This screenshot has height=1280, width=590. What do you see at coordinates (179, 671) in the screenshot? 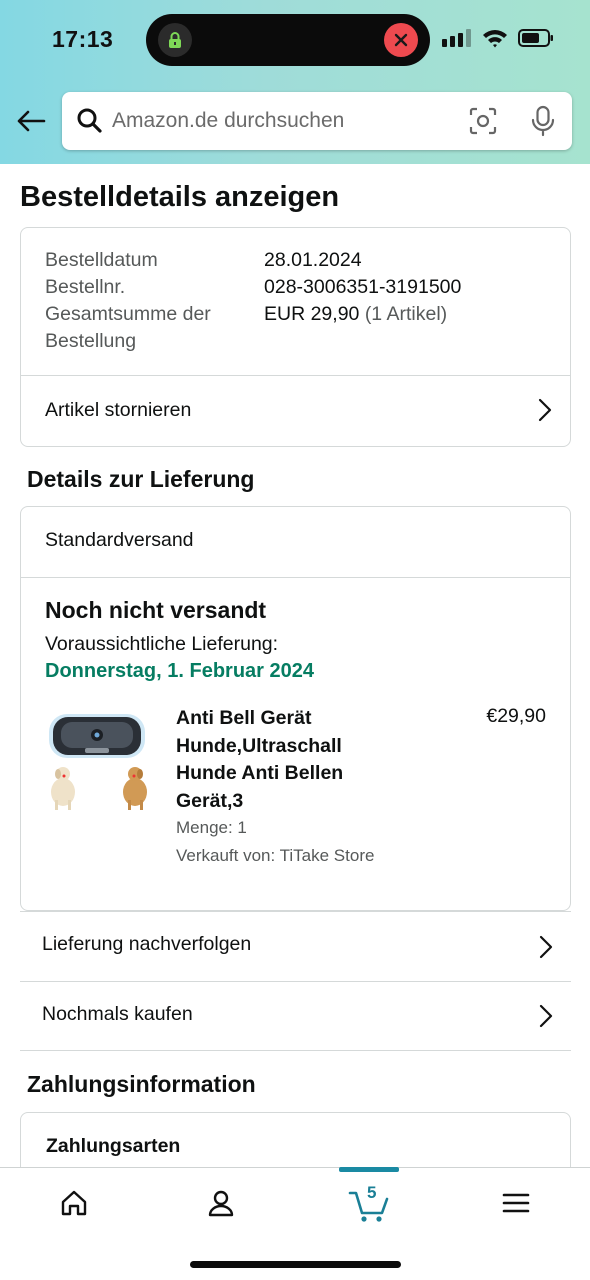
I see `estimated-delivery-date: Donnerstag, 1. Februar 2024` at bounding box center [179, 671].